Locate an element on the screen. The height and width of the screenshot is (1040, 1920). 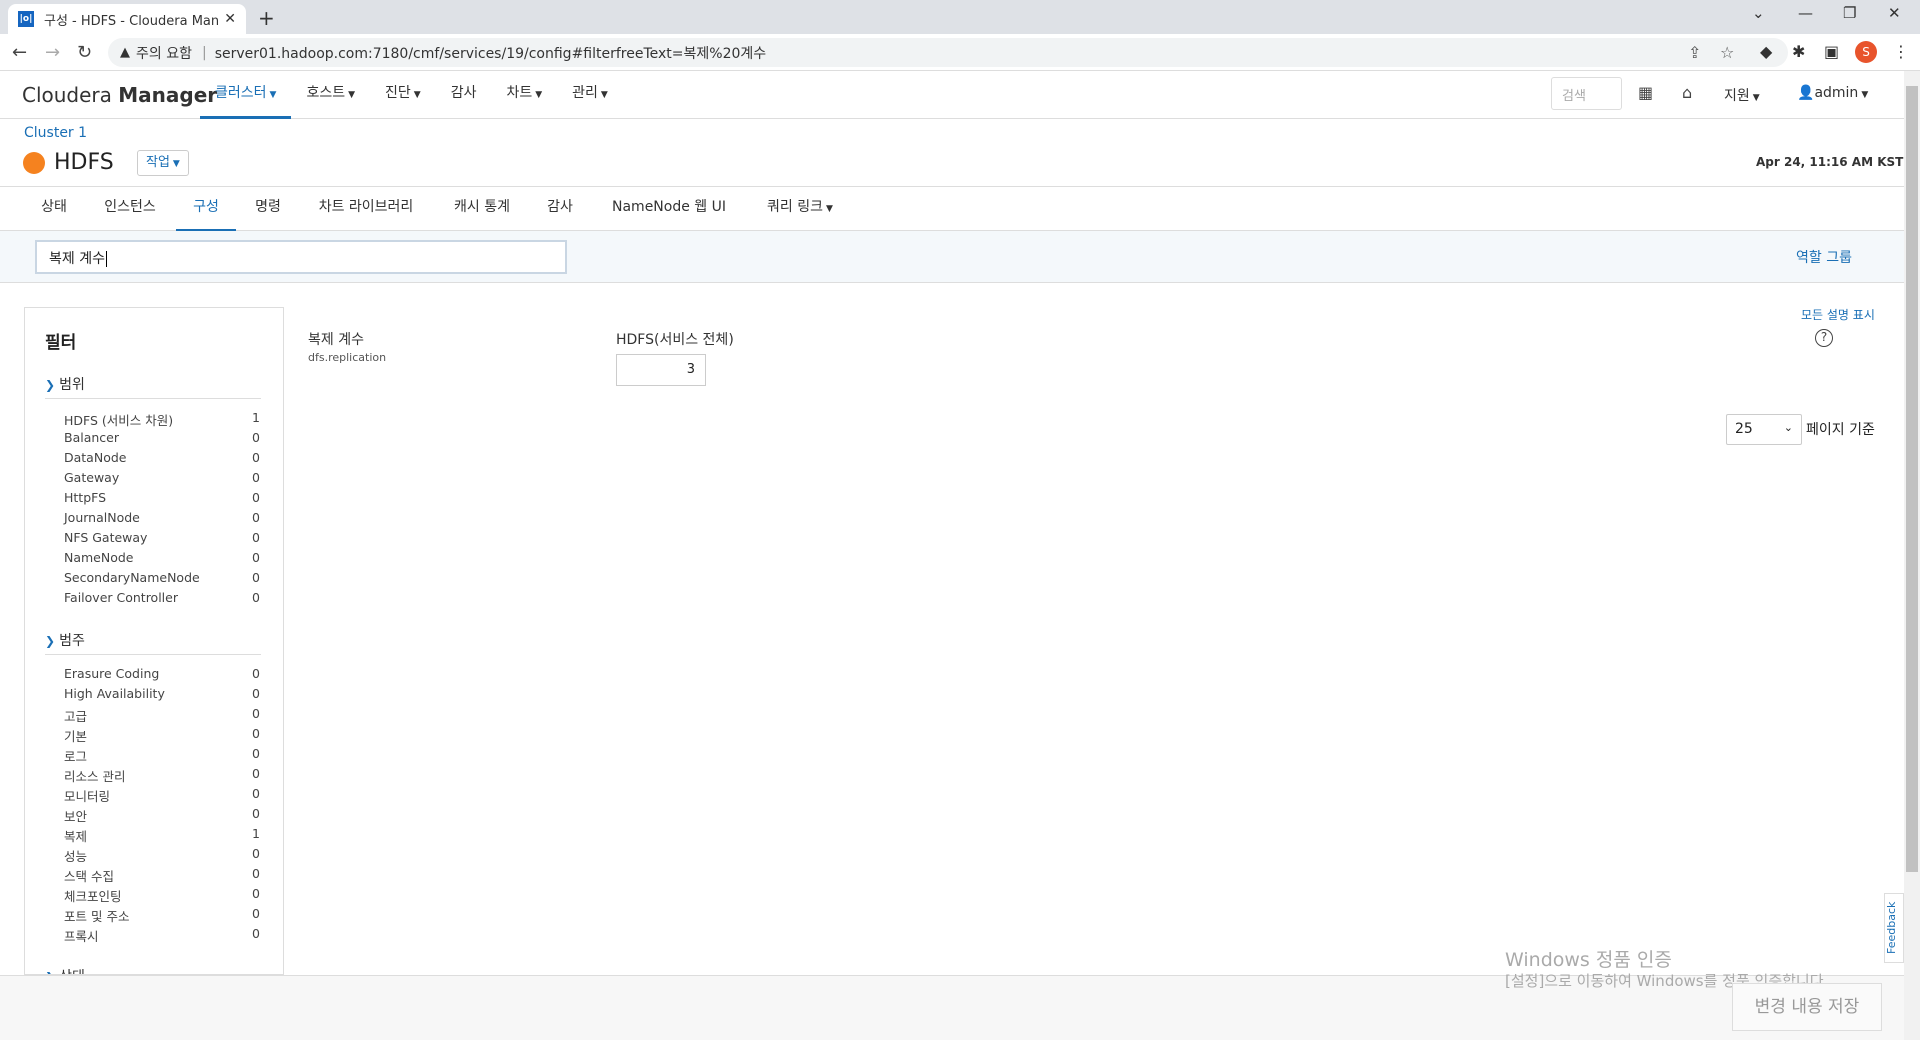
per-page-select: 25 ⌄ is located at coordinates (1764, 429).